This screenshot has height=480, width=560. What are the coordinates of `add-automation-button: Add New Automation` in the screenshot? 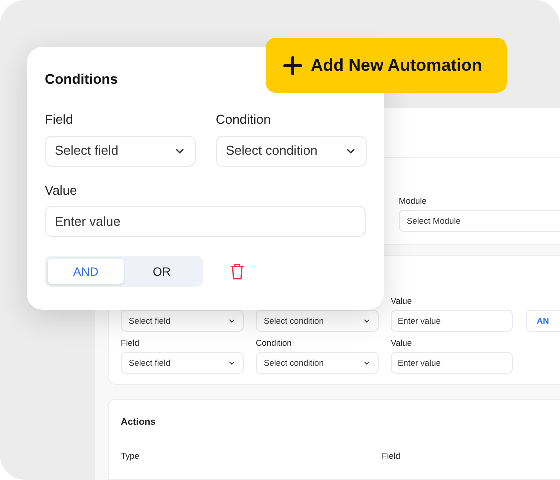 It's located at (386, 65).